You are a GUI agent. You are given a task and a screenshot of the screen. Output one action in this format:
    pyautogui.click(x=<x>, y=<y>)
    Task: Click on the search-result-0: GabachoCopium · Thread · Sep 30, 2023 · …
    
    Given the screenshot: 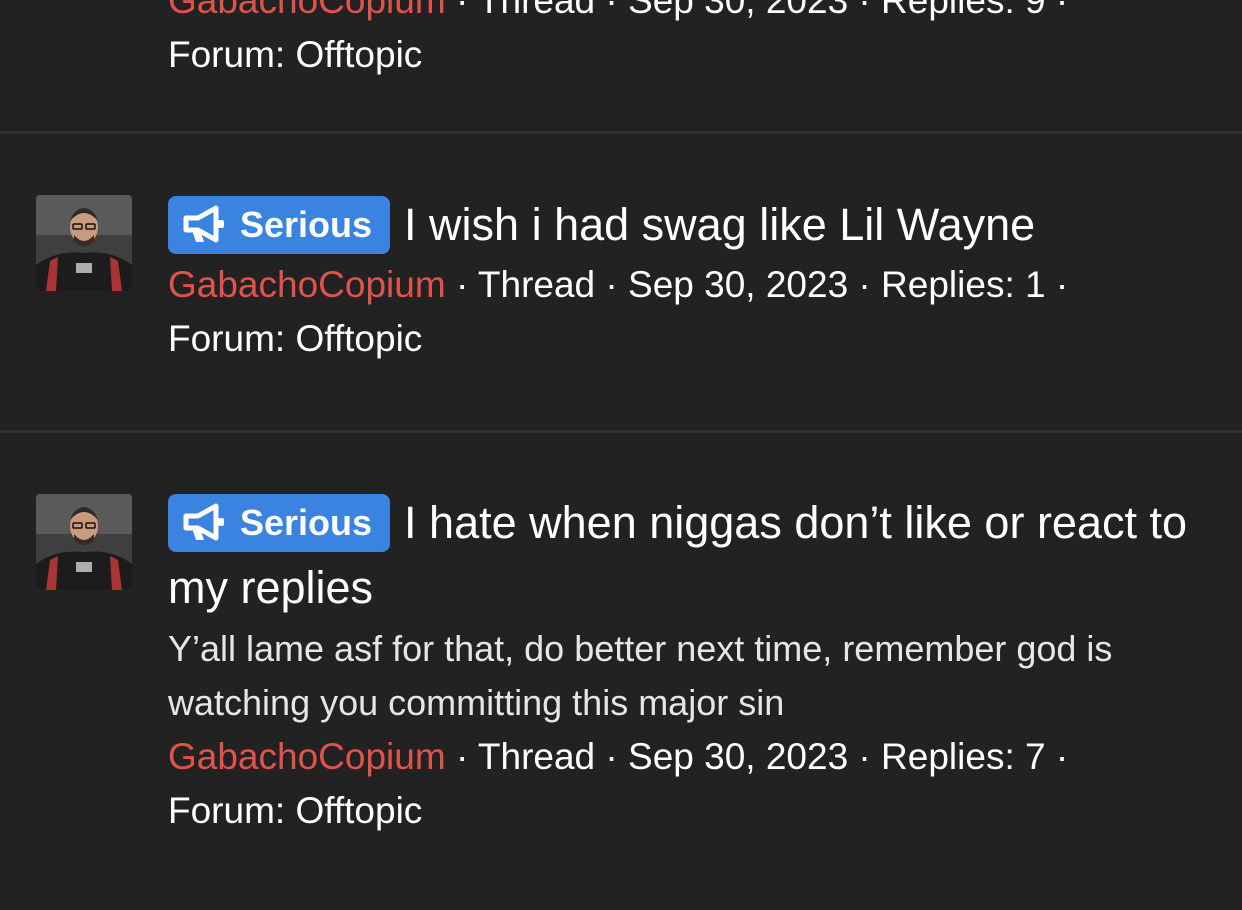 What is the action you would take?
    pyautogui.click(x=621, y=66)
    